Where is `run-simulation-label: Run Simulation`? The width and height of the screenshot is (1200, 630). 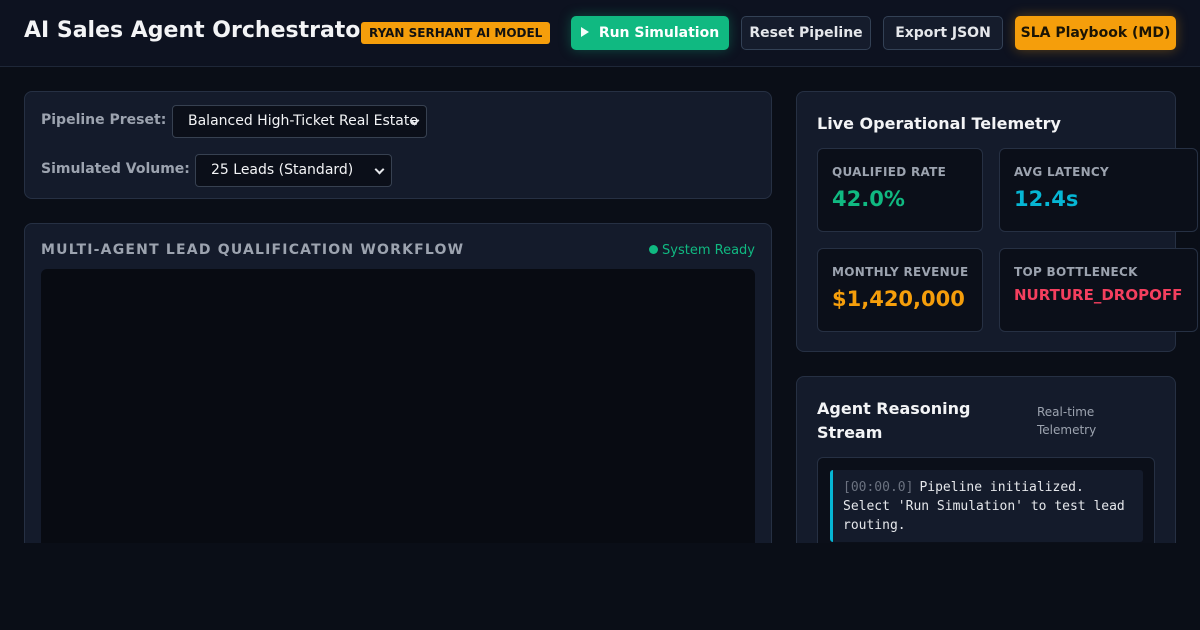
run-simulation-label: Run Simulation is located at coordinates (659, 33).